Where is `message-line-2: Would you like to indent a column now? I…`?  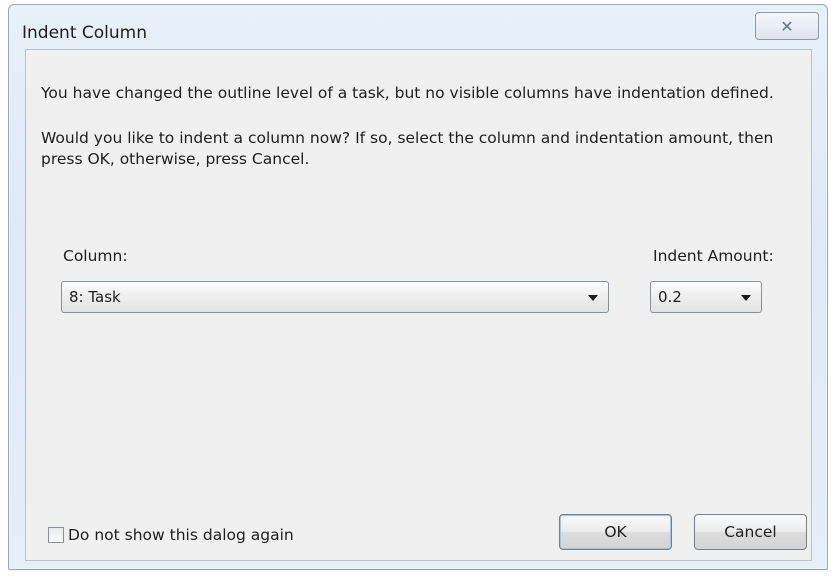
message-line-2: Would you like to indent a column now? I… is located at coordinates (407, 148).